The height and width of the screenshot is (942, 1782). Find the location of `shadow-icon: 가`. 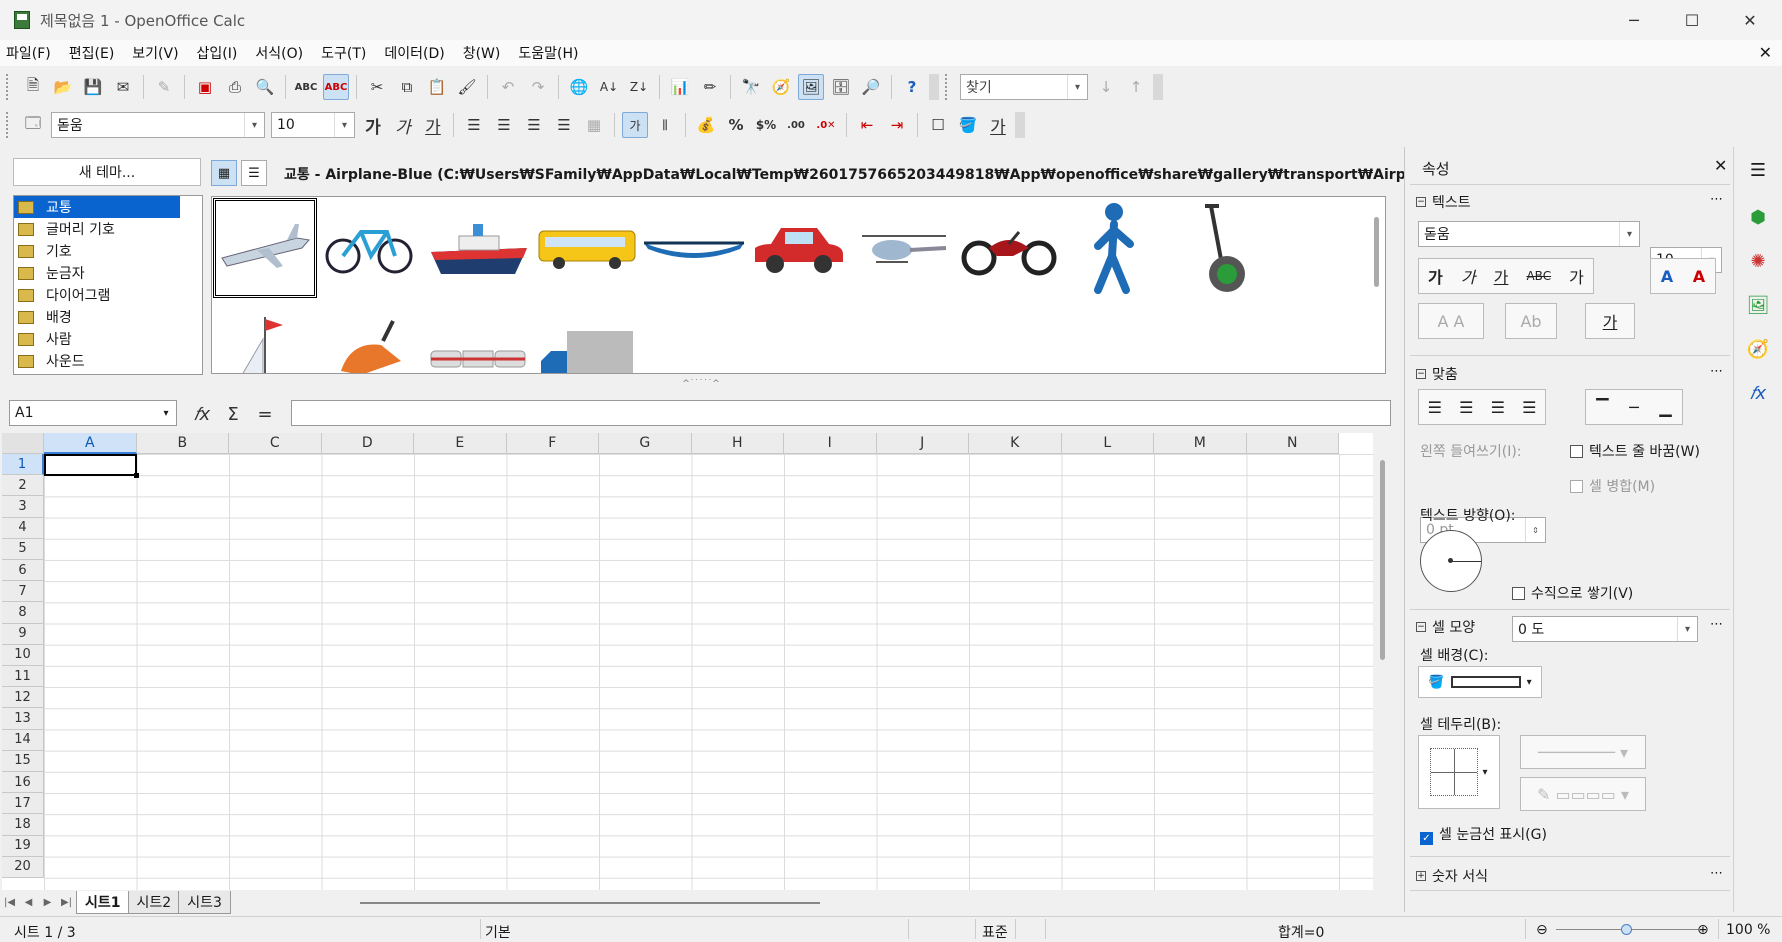

shadow-icon: 가 is located at coordinates (1576, 276).